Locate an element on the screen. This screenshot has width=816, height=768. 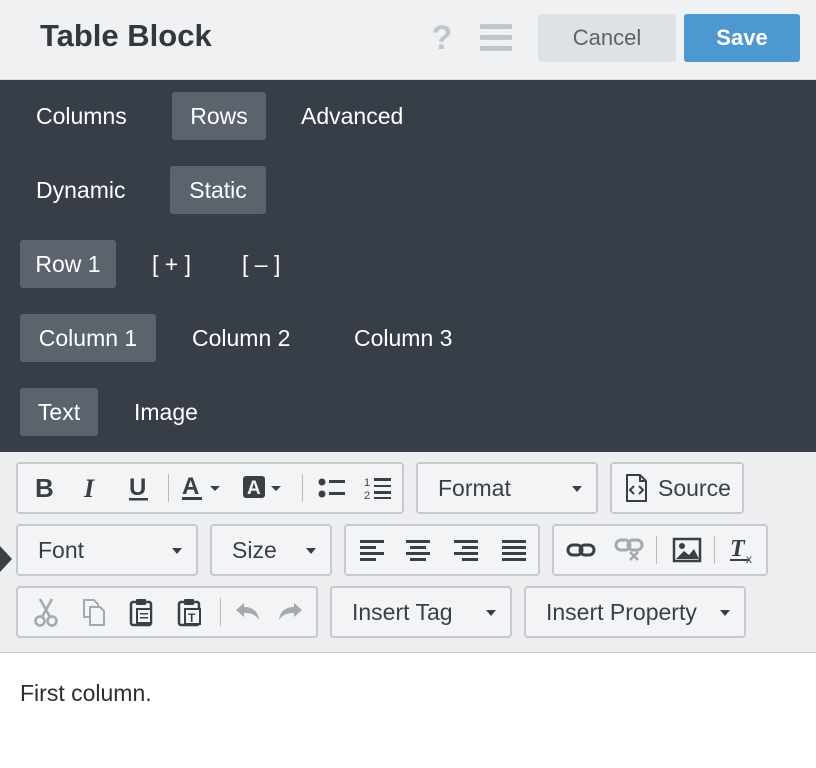
question-icon: ? is located at coordinates (442, 38).